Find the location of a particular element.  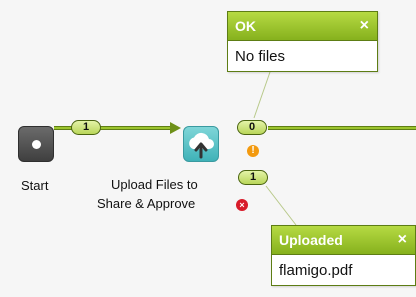

popup-title: OK is located at coordinates (245, 26).